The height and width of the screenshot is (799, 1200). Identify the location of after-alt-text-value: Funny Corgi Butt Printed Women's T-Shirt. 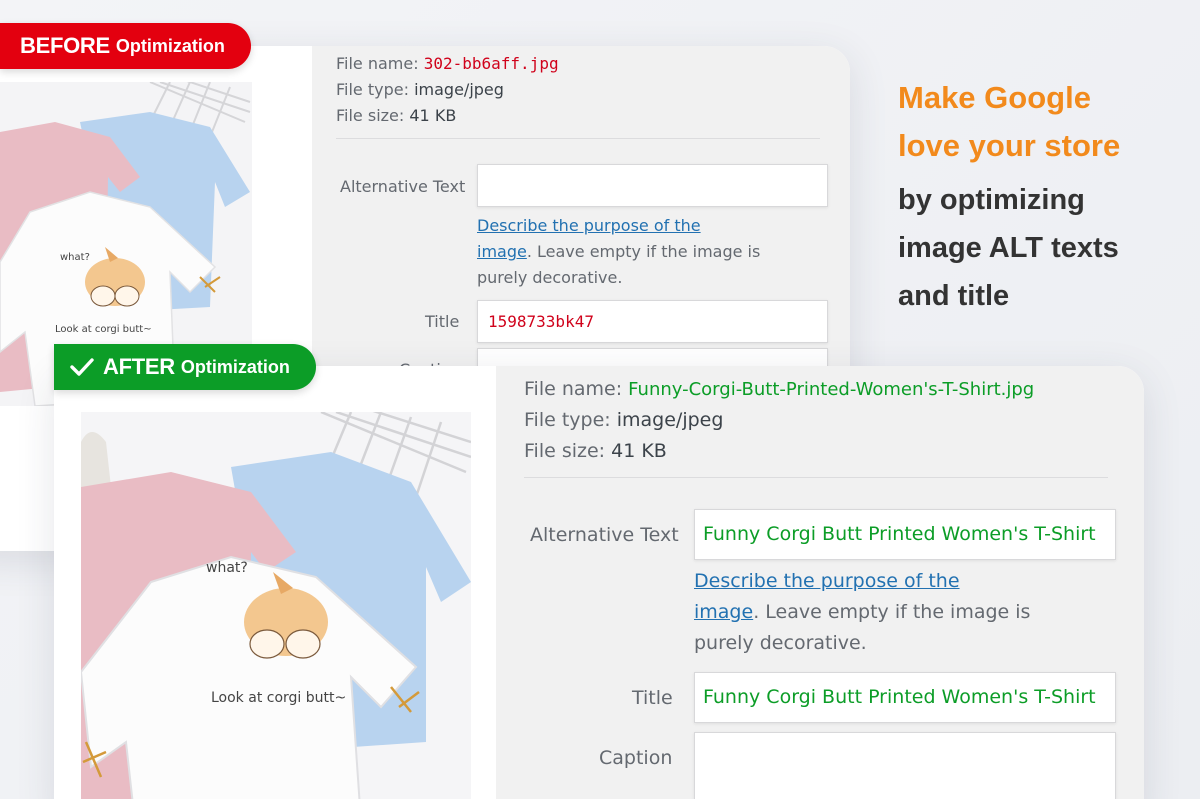
(899, 534).